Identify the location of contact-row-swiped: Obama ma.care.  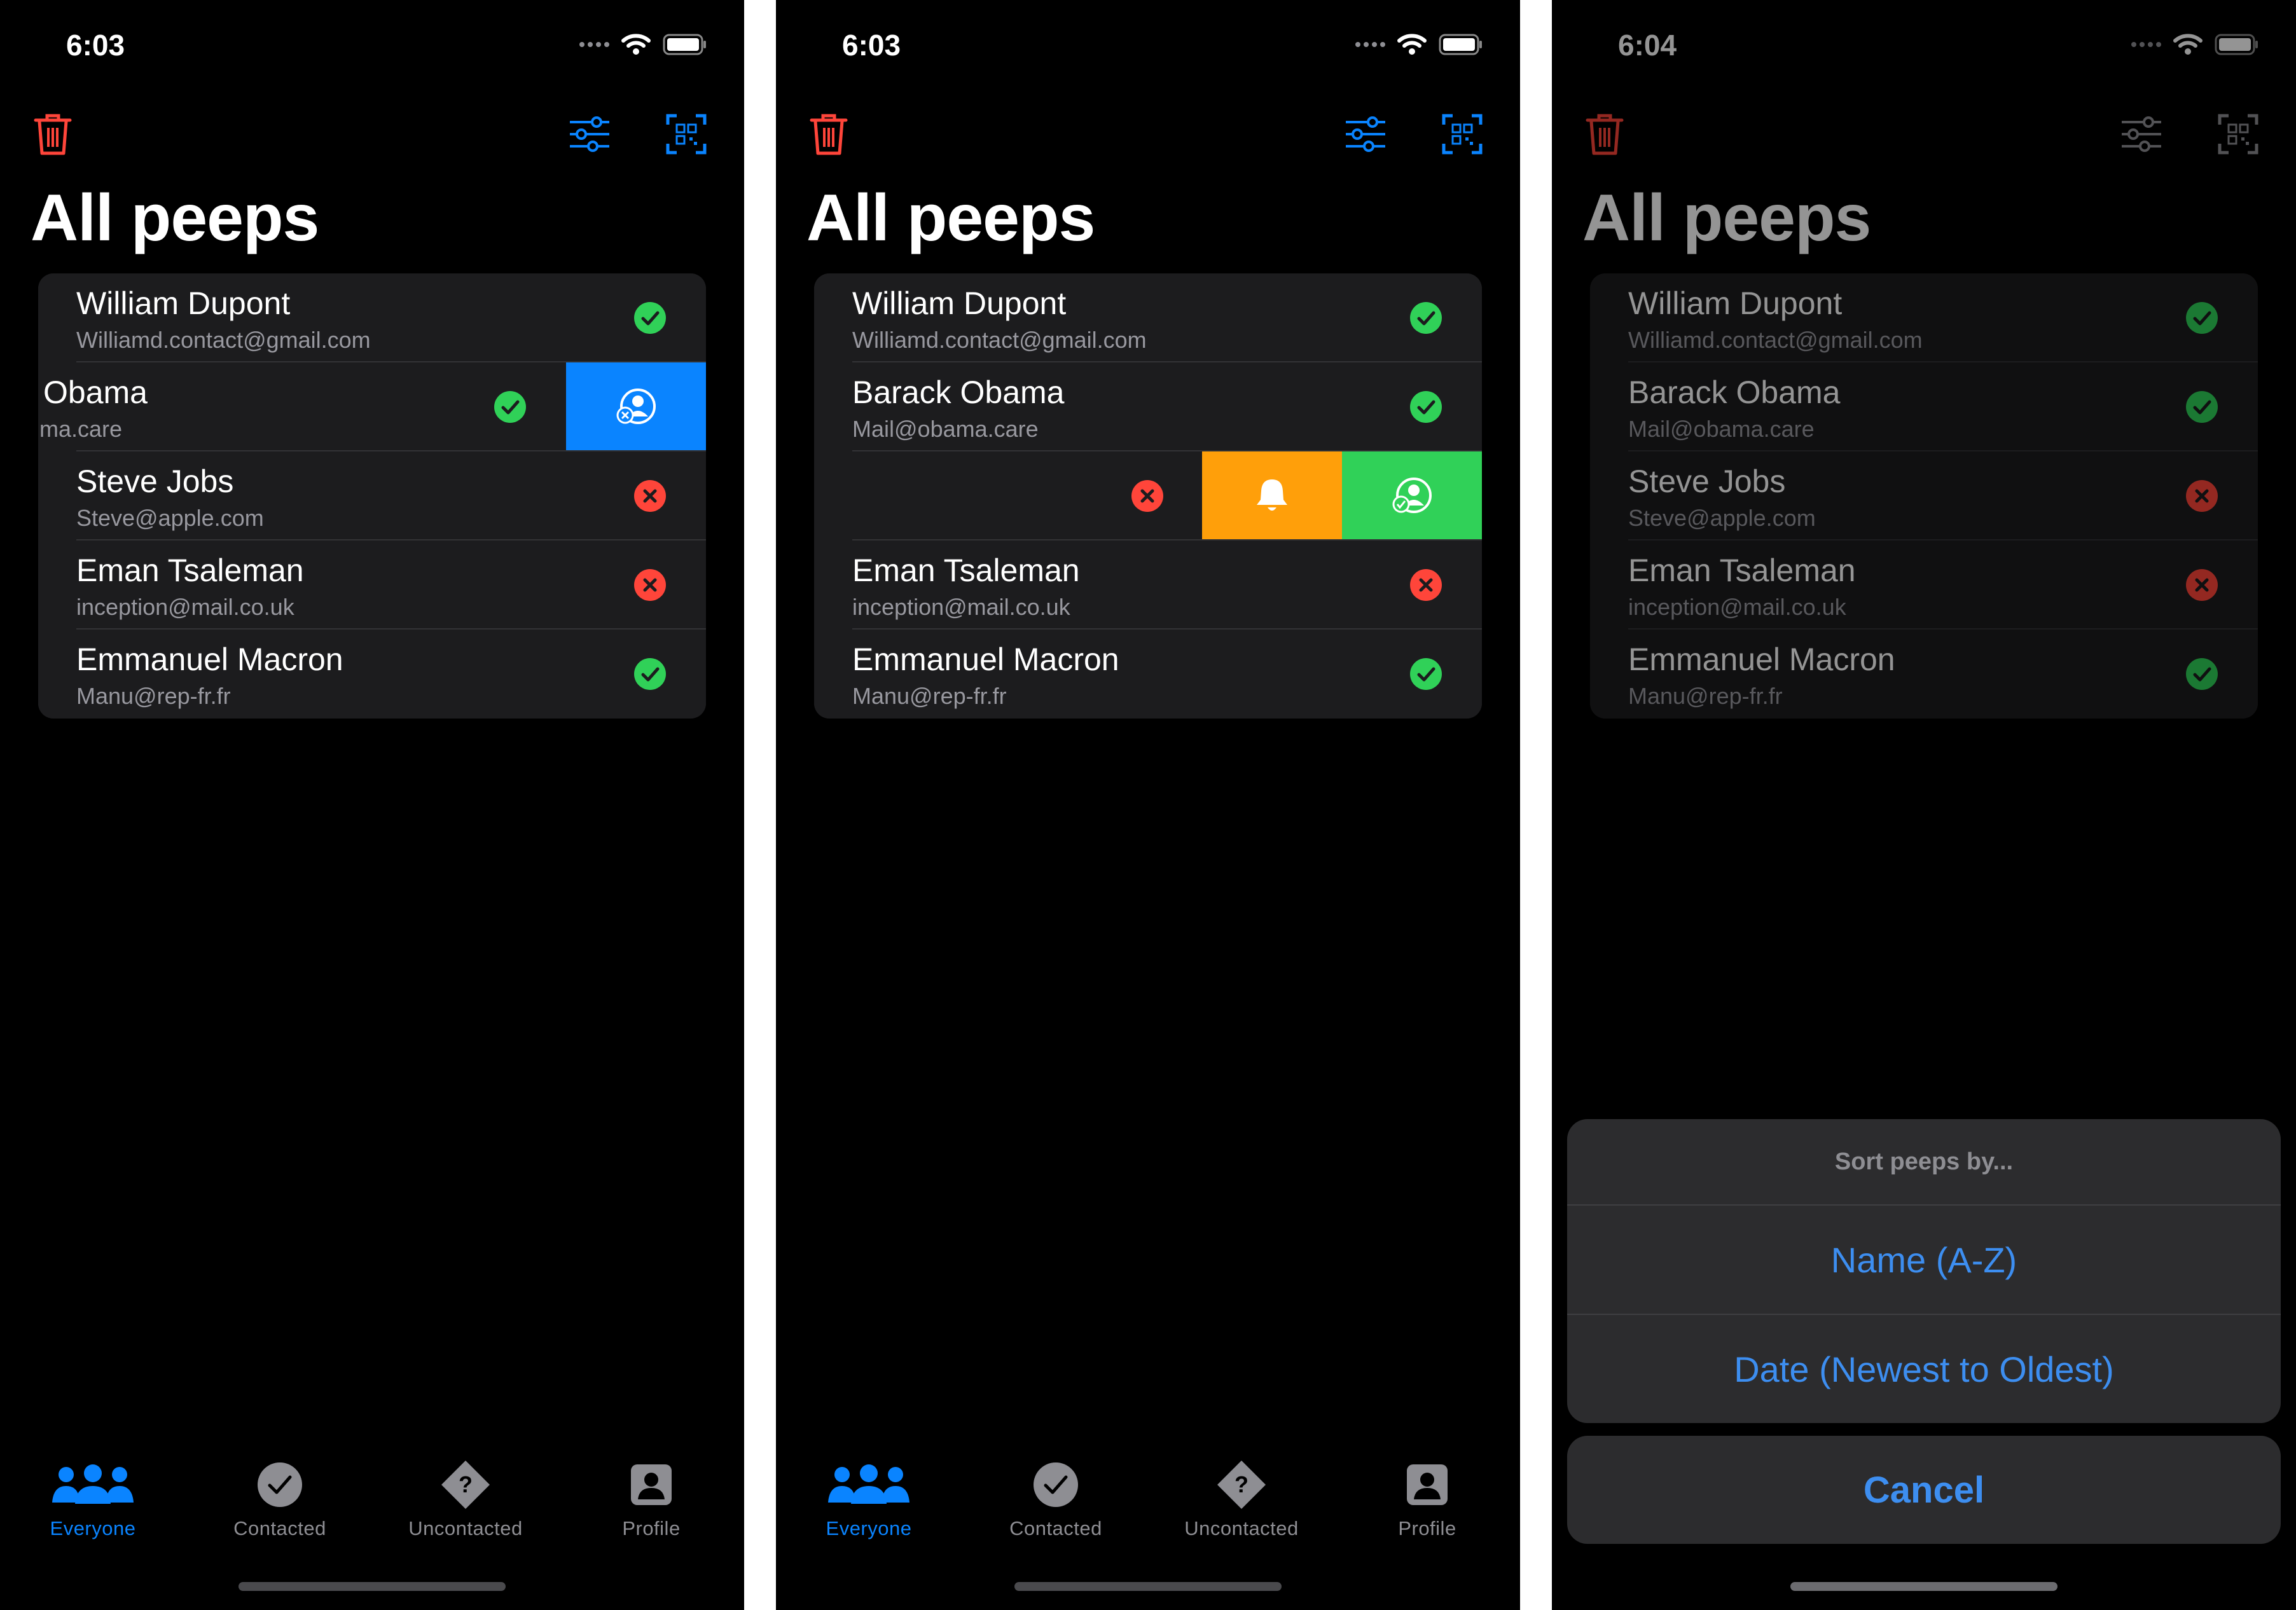
(372, 407).